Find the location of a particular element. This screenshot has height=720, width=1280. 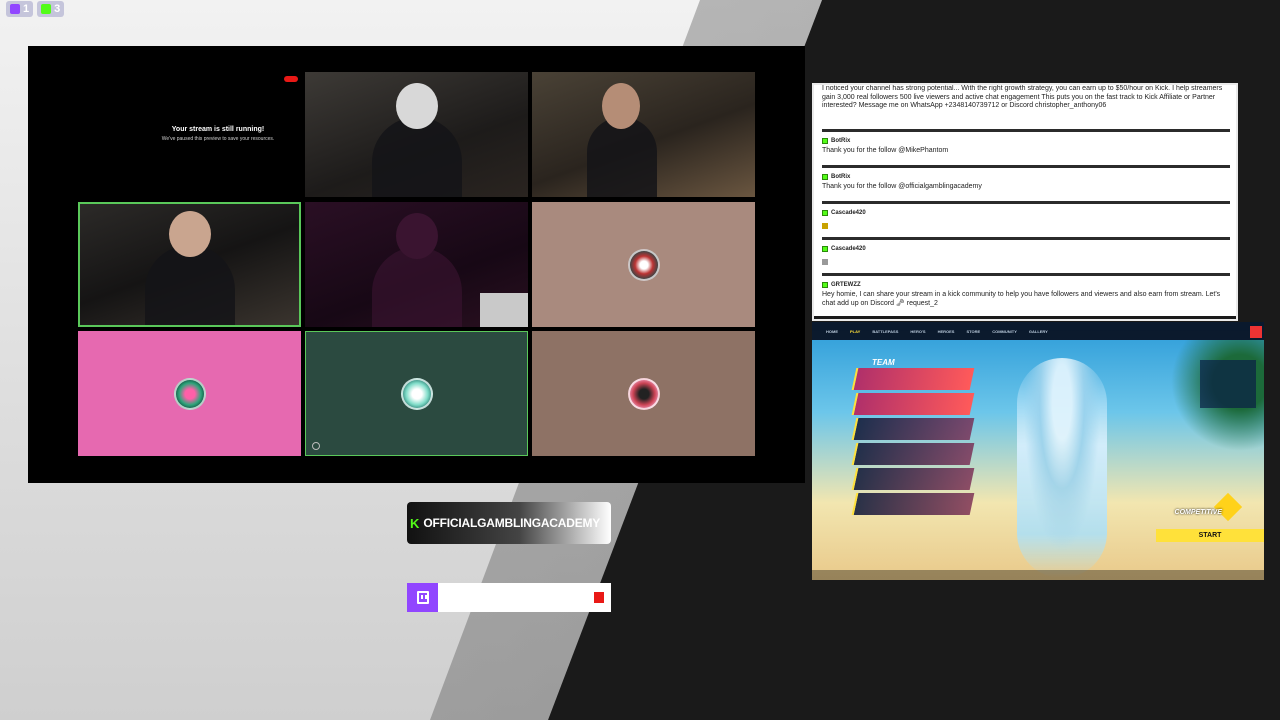

chat-bottom-bar is located at coordinates (1025, 317).